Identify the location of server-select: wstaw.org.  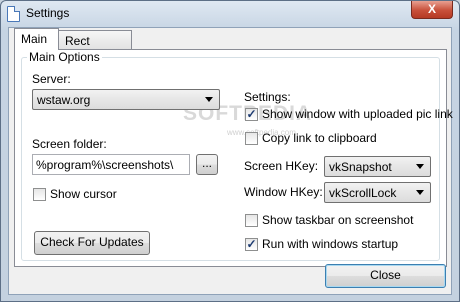
(126, 99).